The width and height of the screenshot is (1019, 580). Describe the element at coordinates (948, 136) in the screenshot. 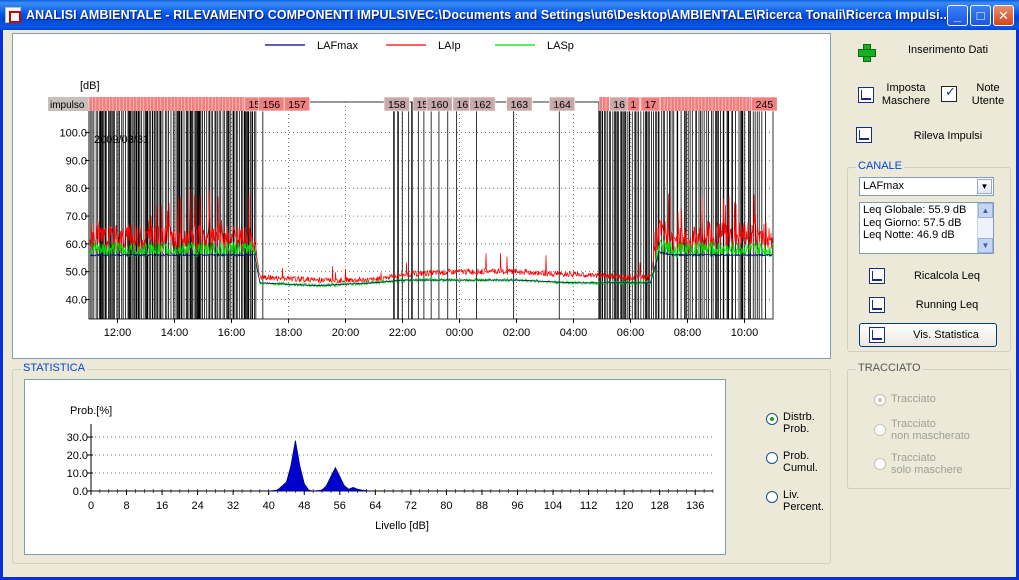

I see `rileva-label: Rileva Impulsi` at that location.